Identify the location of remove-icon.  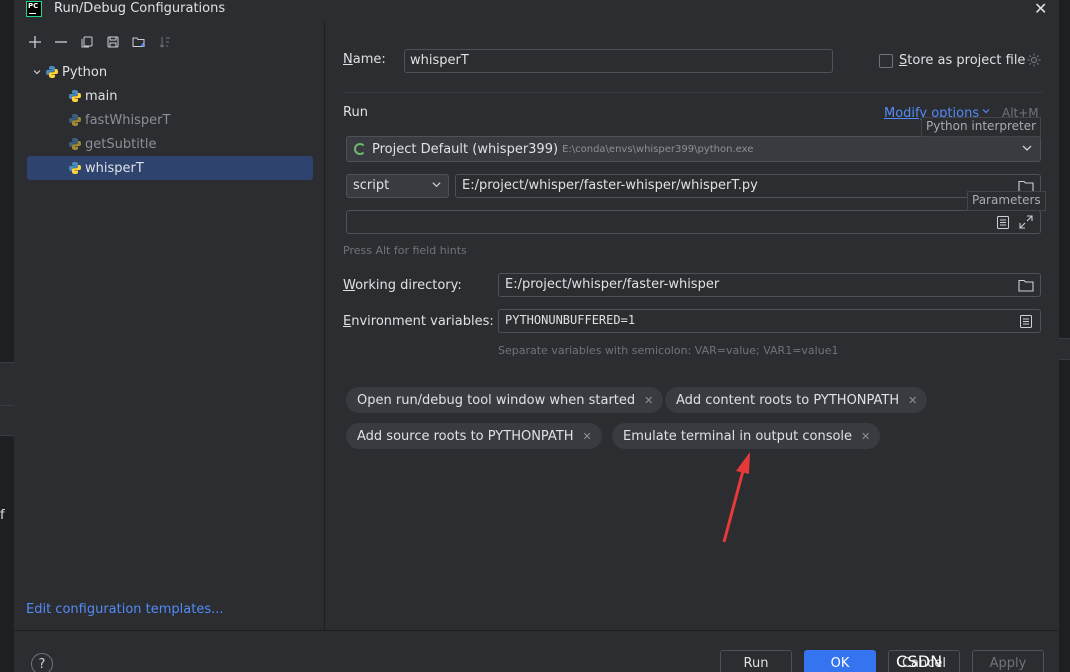
(61, 42).